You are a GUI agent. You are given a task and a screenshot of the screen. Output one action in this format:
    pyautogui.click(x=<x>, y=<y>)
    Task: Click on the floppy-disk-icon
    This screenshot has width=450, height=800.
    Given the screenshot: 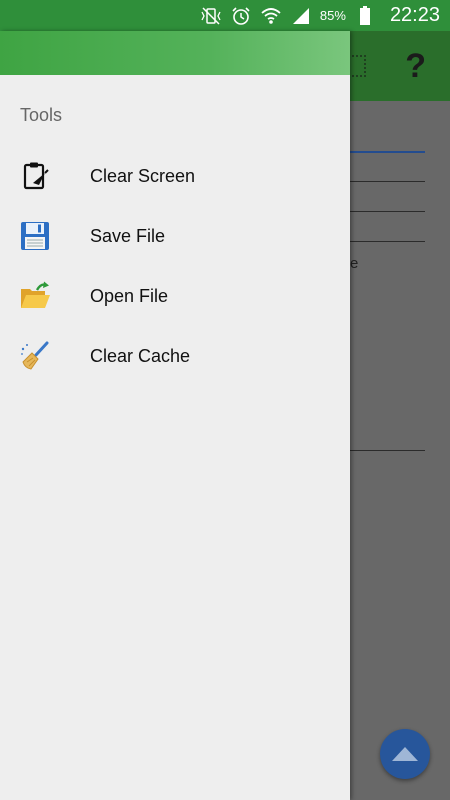 What is the action you would take?
    pyautogui.click(x=35, y=236)
    